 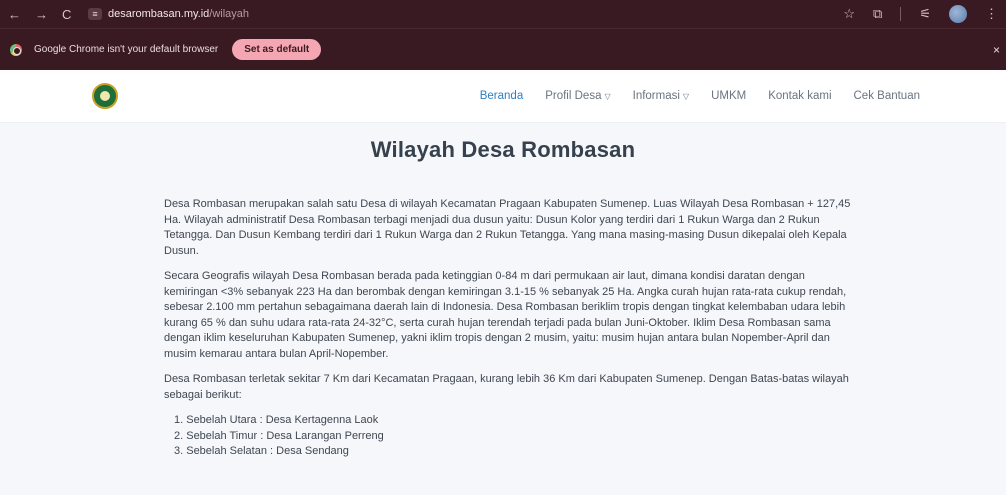 I want to click on menu-informasi: Informasi ▽, so click(x=661, y=96).